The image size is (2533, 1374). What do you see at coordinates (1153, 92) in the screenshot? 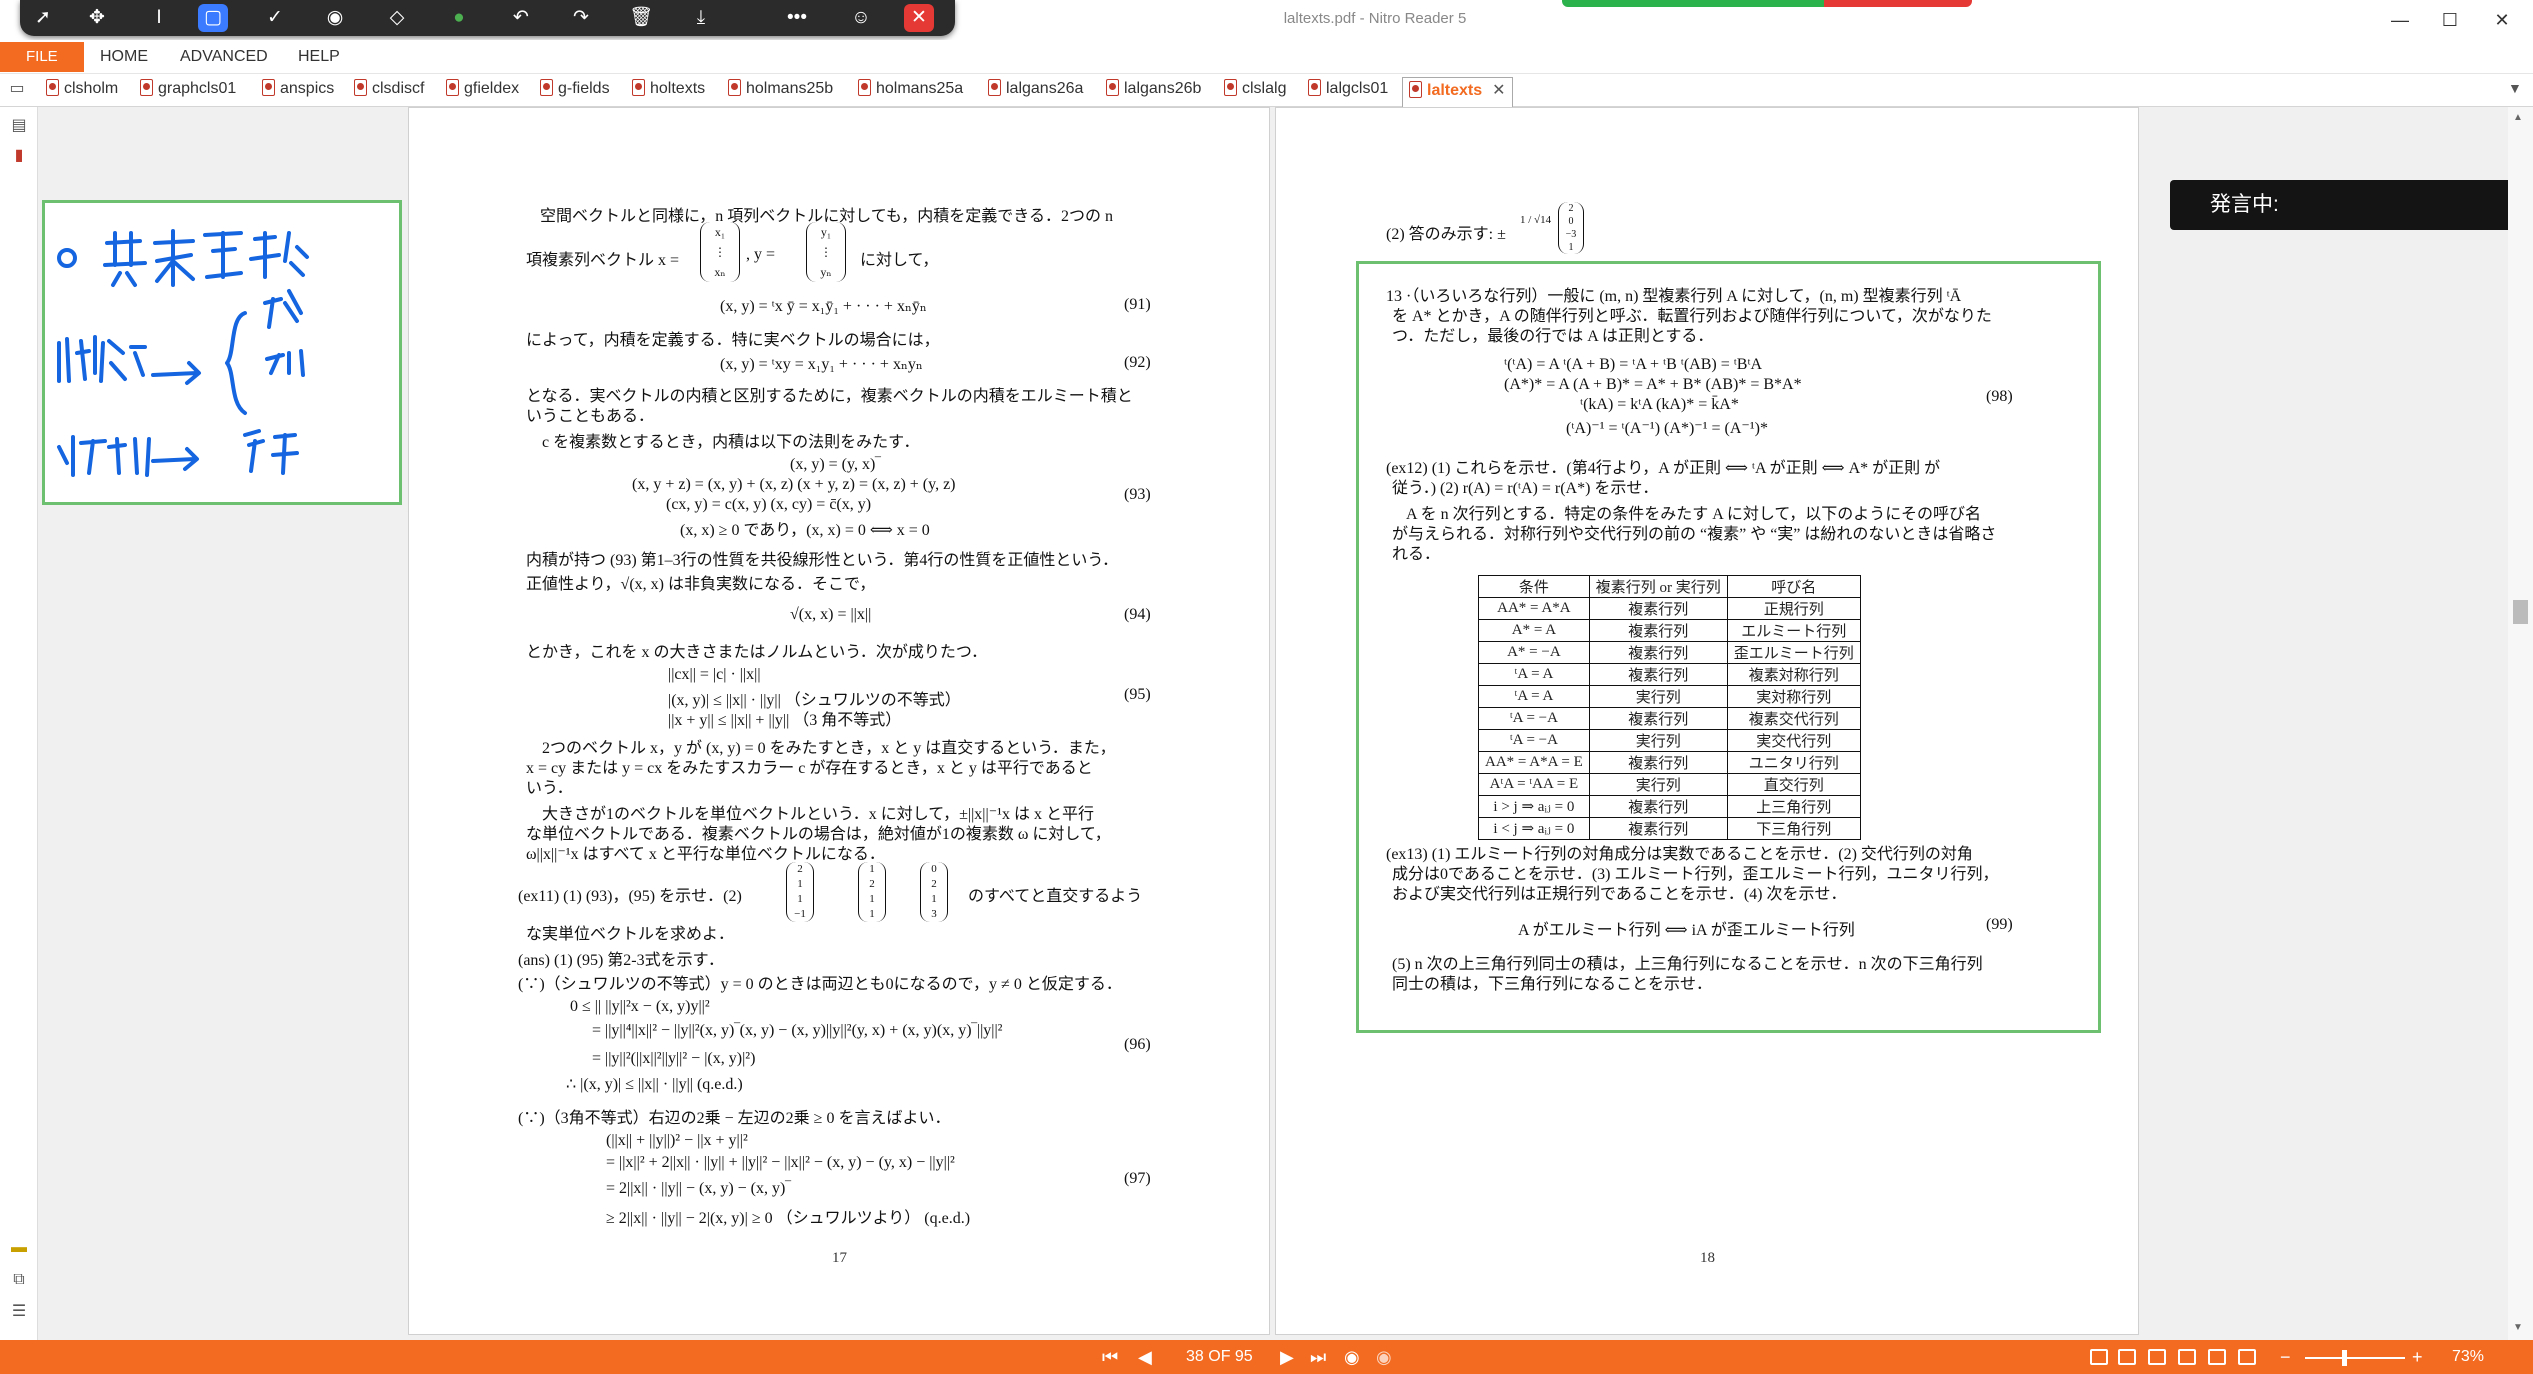
I see `tab-lalgans26b: lalgans26b` at bounding box center [1153, 92].